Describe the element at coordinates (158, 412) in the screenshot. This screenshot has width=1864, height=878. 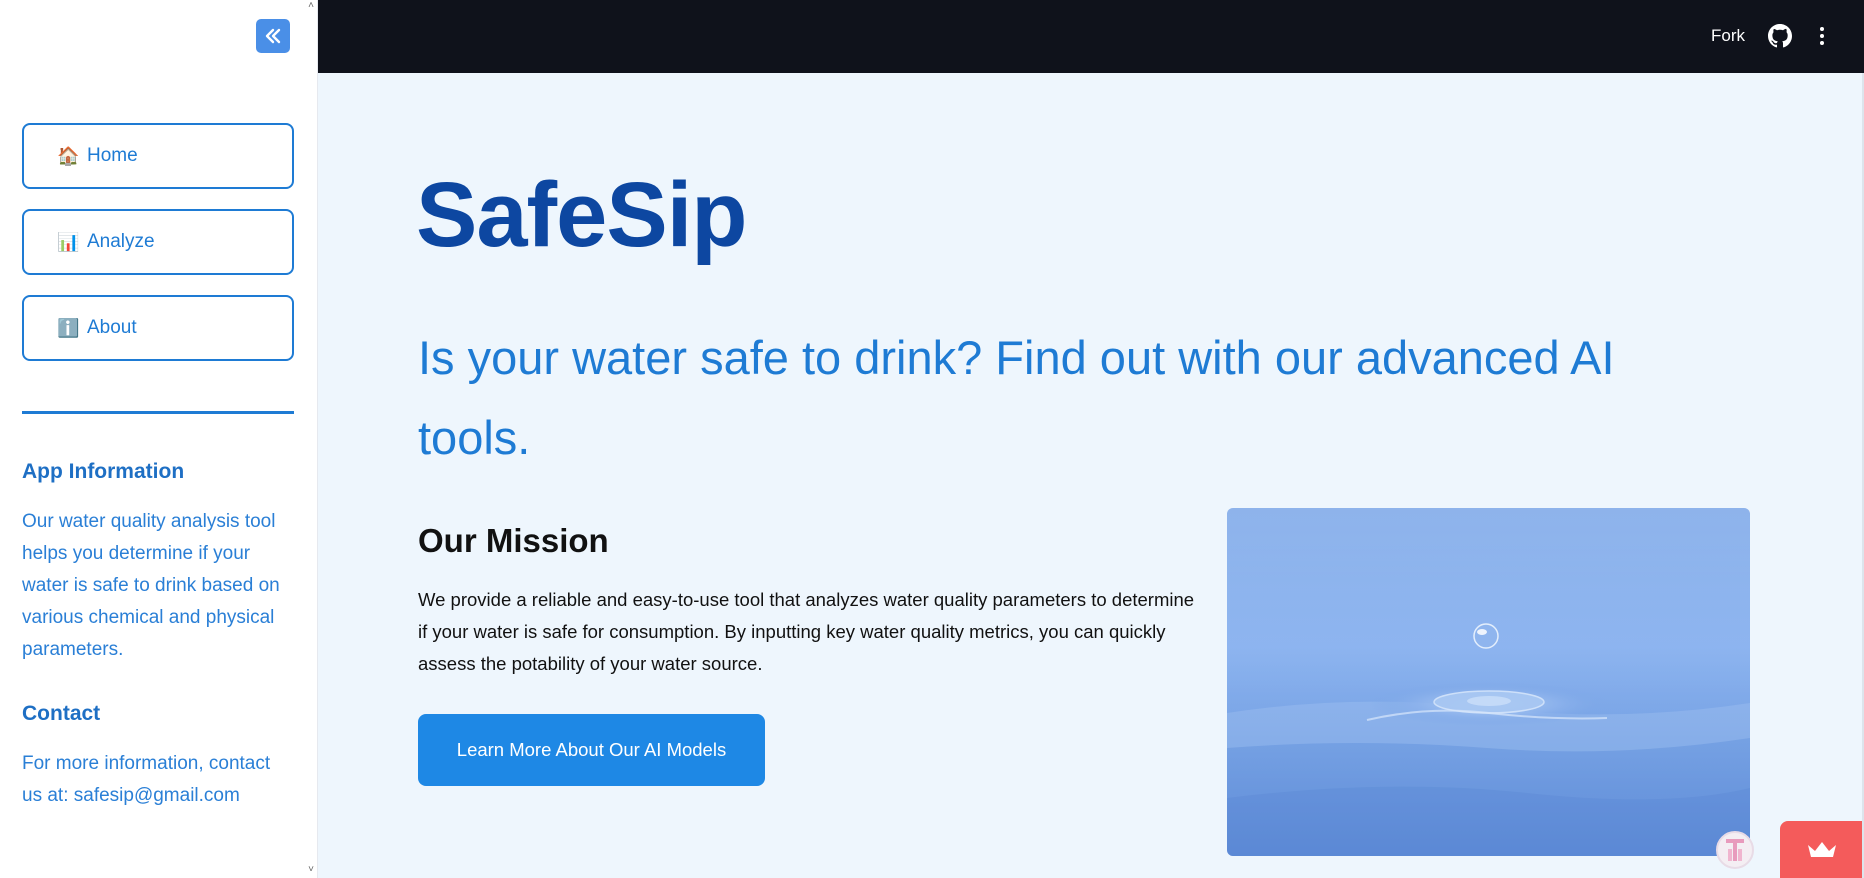
I see `sidebar-divider` at that location.